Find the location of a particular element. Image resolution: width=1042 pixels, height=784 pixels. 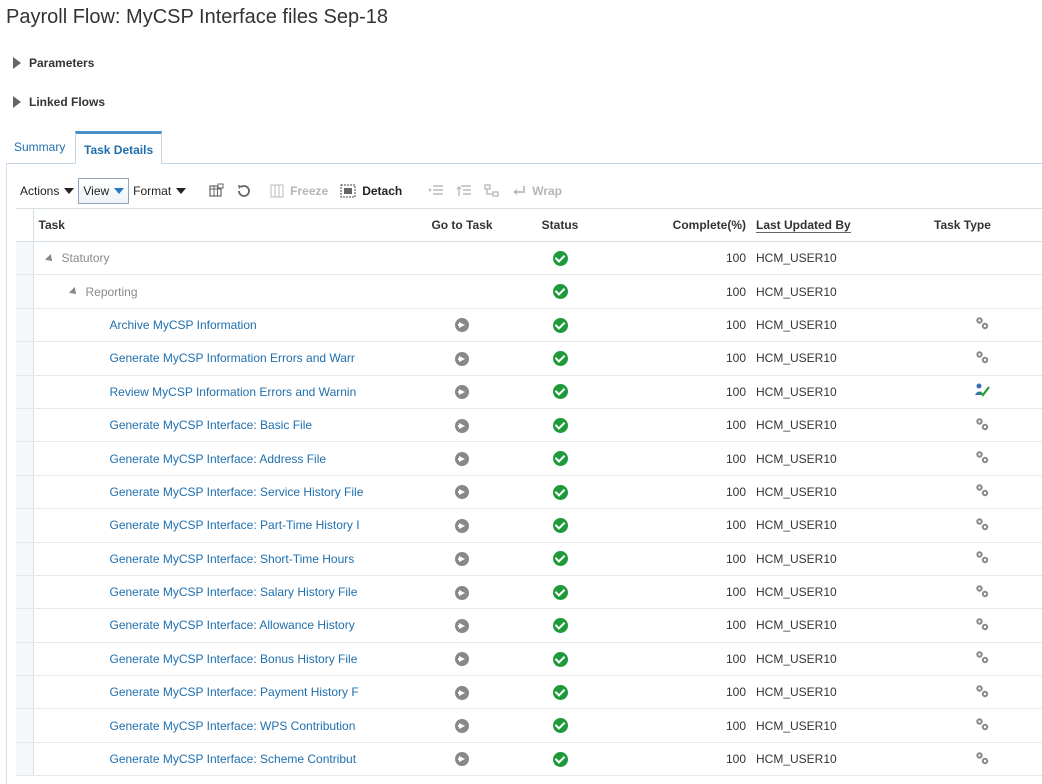

task-link: Generate MyCSP Interface: Basic File is located at coordinates (211, 425).